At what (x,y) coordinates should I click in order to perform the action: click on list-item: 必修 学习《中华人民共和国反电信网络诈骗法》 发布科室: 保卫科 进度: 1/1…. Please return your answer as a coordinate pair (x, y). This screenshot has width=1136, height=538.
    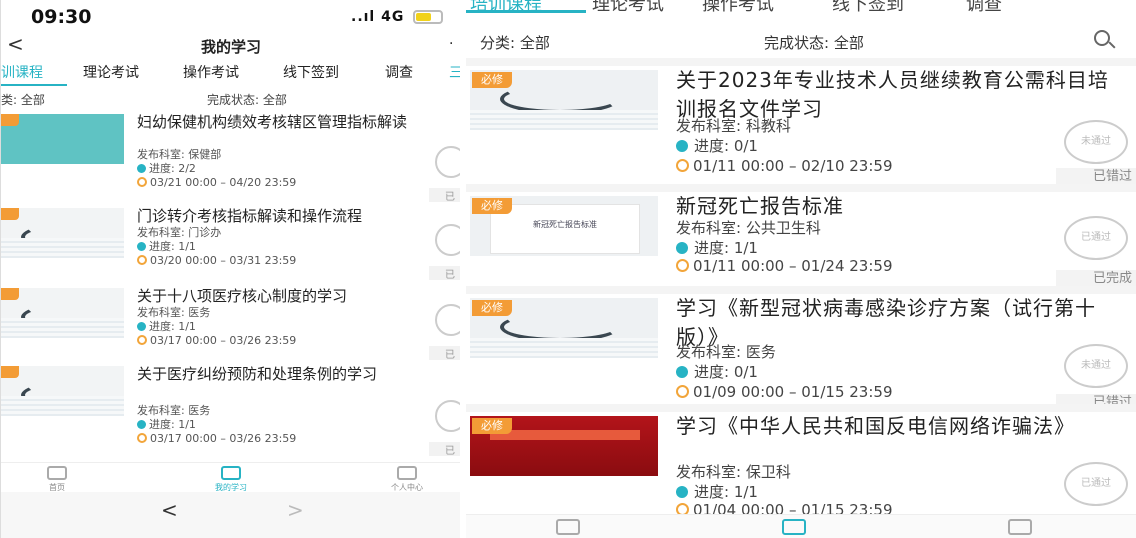
    Looking at the image, I should click on (801, 461).